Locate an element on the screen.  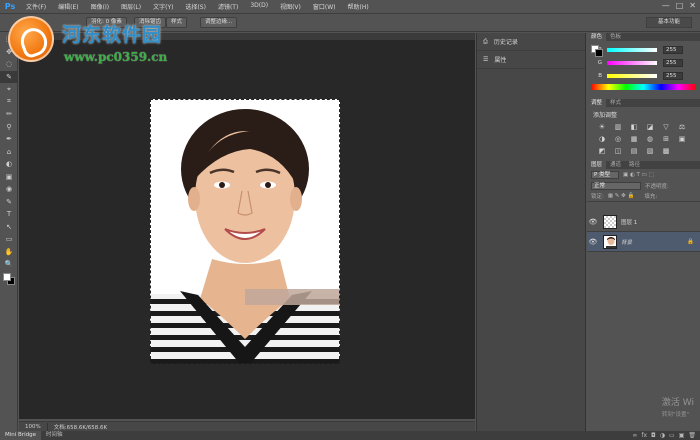
menu-item: 帮助(H) is located at coordinates (358, 6).